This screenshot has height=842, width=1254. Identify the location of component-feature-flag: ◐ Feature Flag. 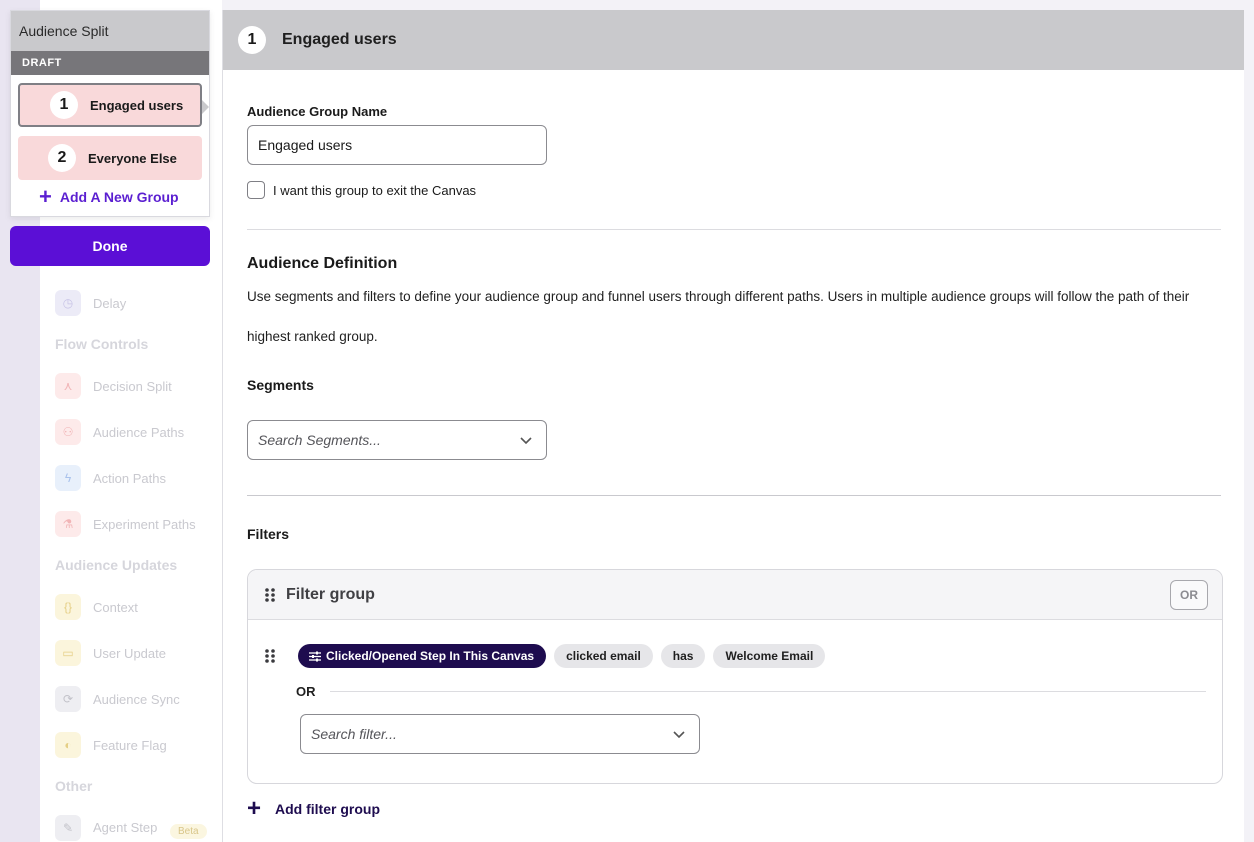
(111, 745).